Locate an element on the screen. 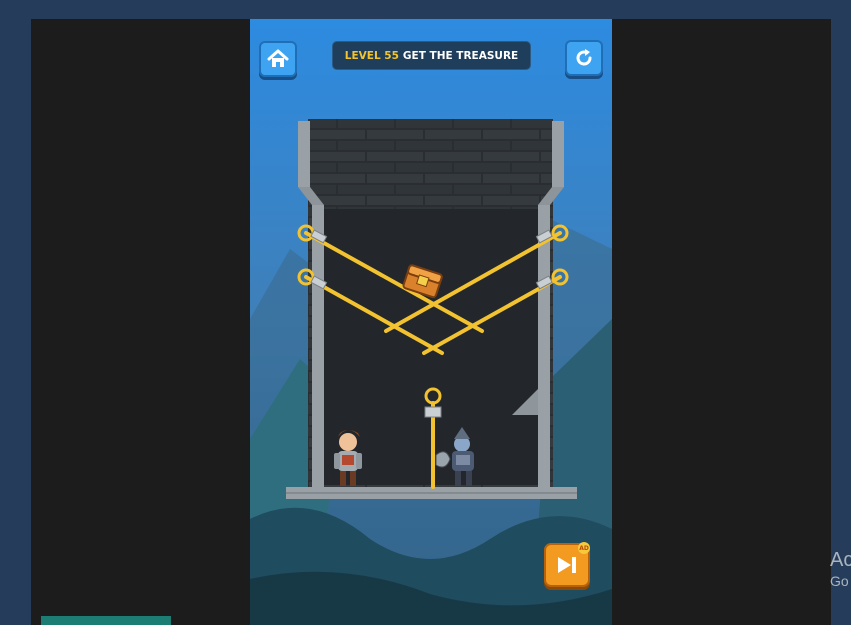 The image size is (851, 625). bottom-progress-bar is located at coordinates (106, 620).